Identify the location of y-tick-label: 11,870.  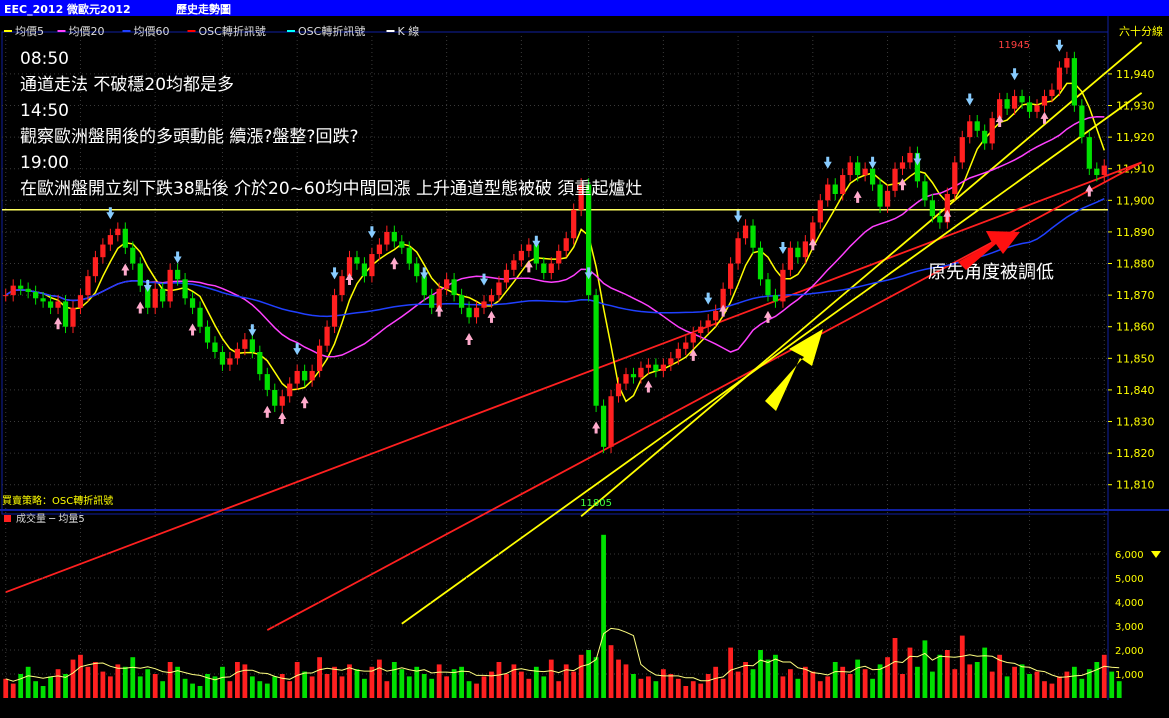
(1135, 295).